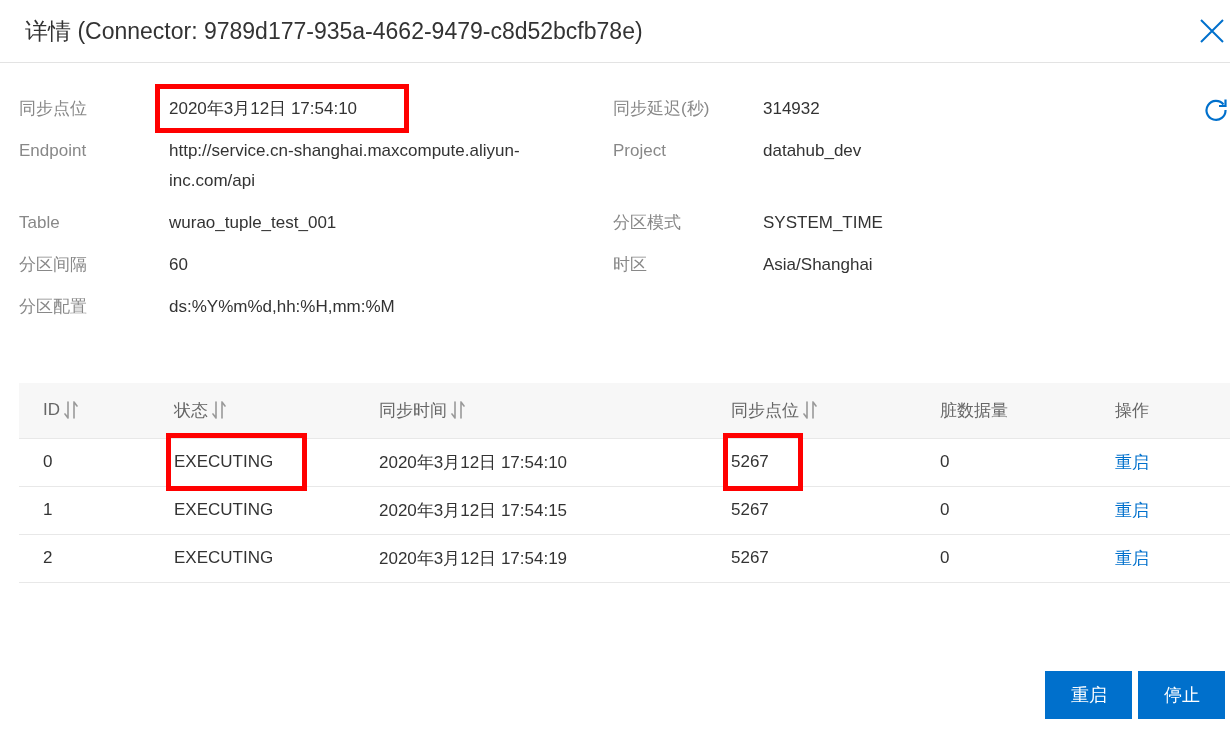 The width and height of the screenshot is (1230, 738). I want to click on column-header: 状态, so click(191, 410).